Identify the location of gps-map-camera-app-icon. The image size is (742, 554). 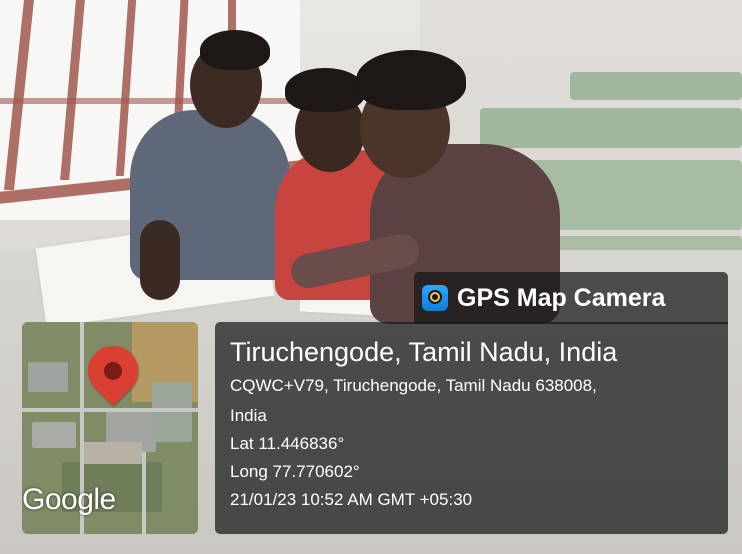
(435, 298).